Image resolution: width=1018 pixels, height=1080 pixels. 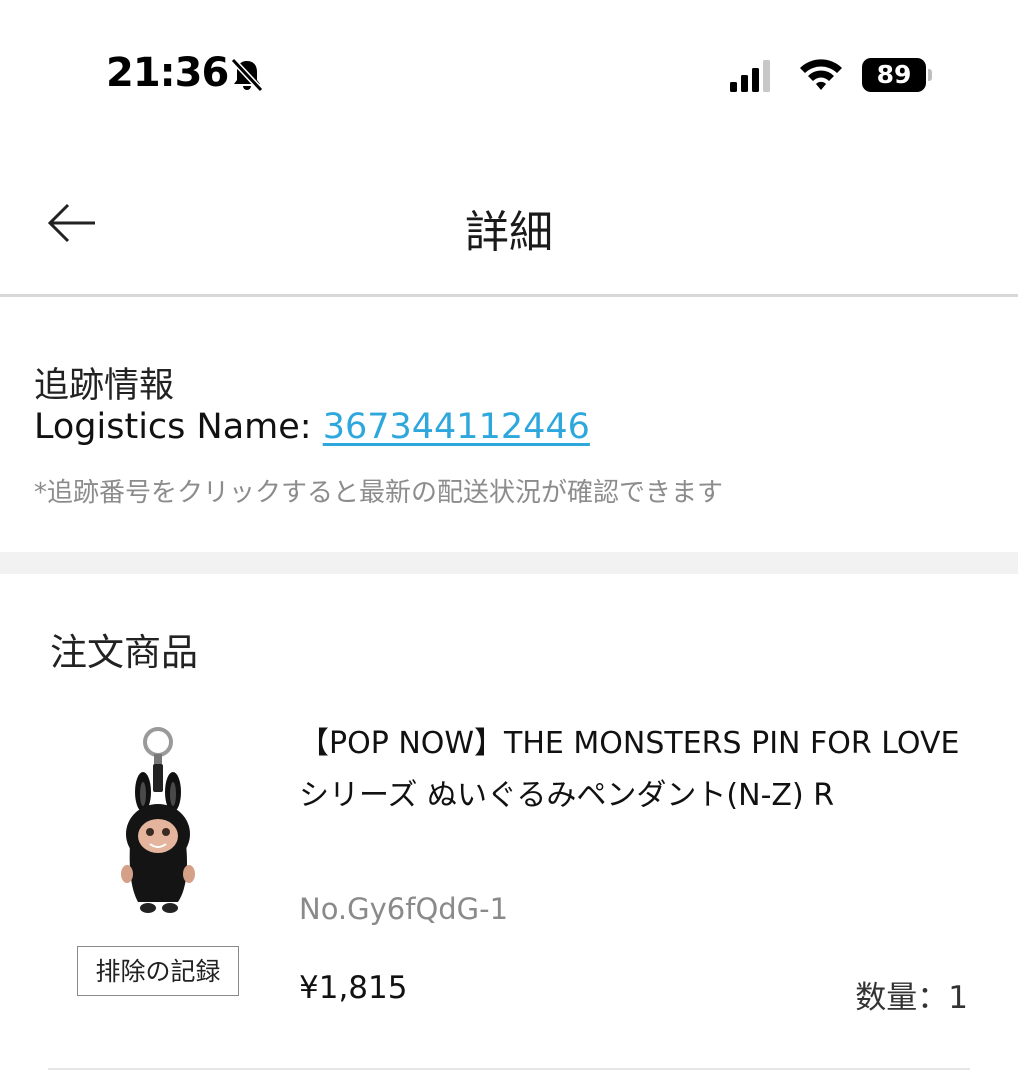 I want to click on item-divider, so click(x=509, y=1069).